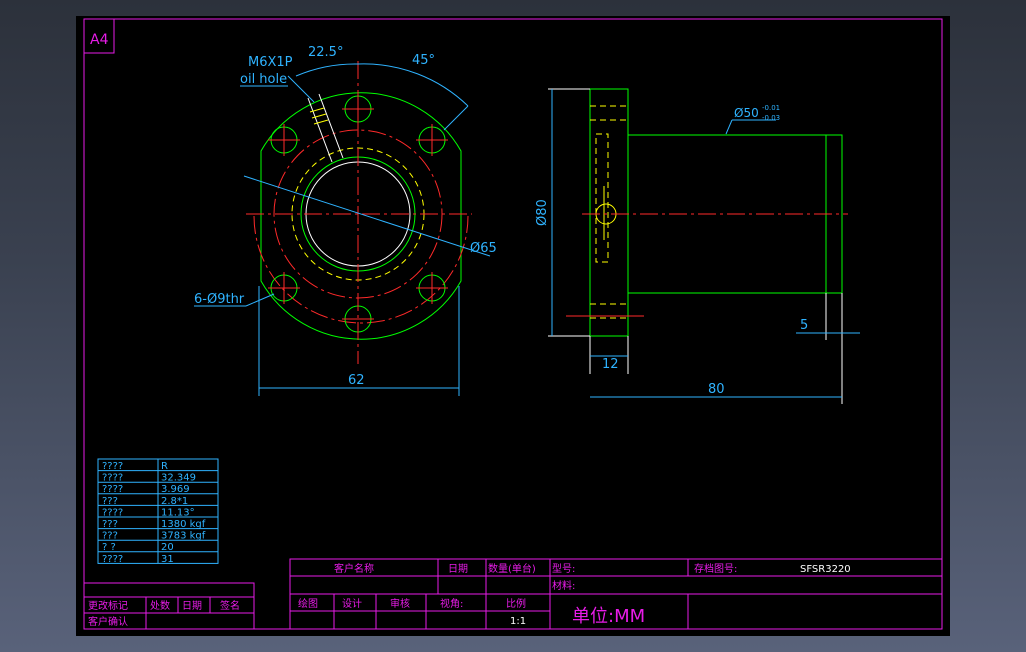 The width and height of the screenshot is (1026, 652). Describe the element at coordinates (451, 603) in the screenshot. I see `view-label: 视角:` at that location.